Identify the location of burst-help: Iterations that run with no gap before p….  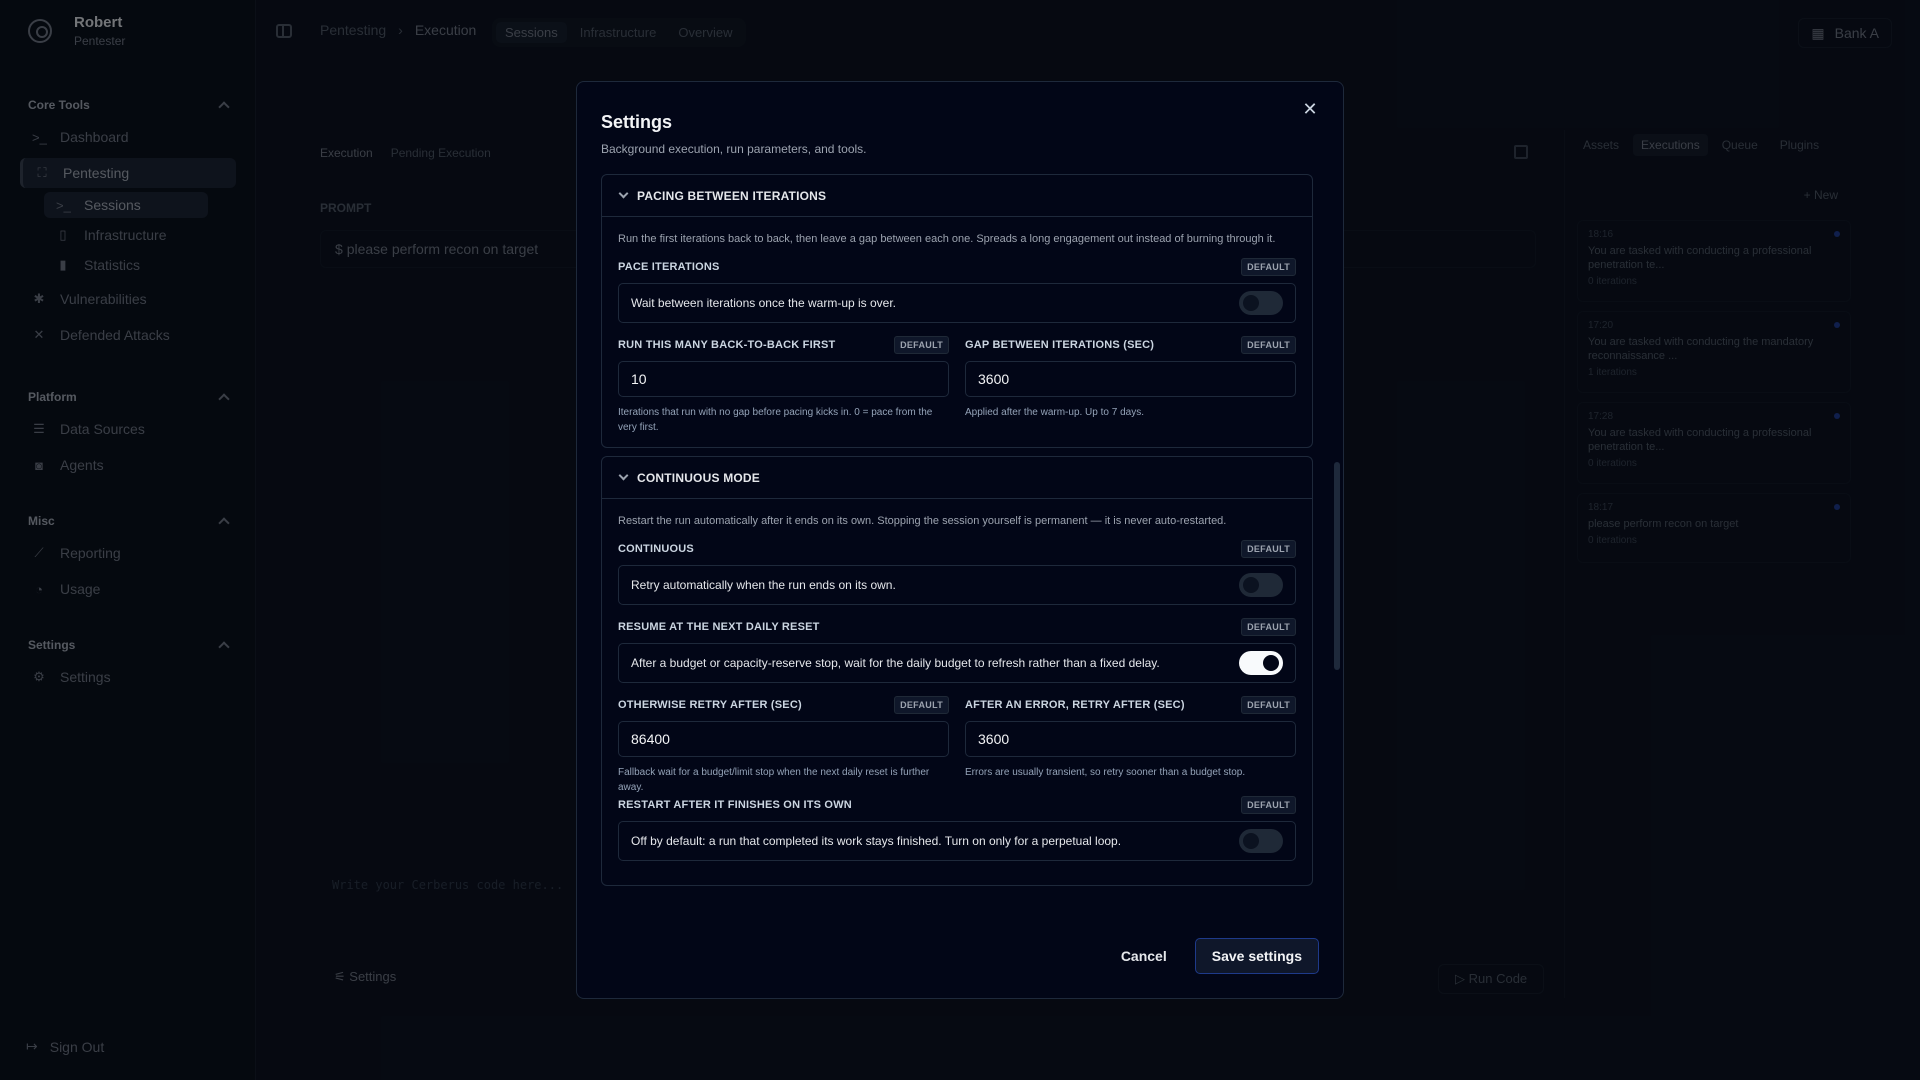
(775, 420).